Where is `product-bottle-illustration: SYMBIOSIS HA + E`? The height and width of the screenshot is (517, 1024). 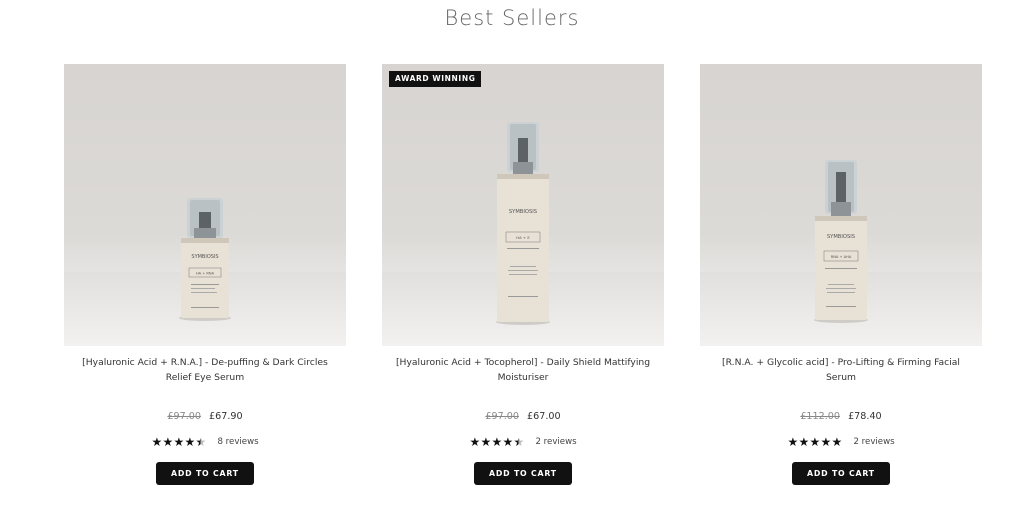 product-bottle-illustration: SYMBIOSIS HA + E is located at coordinates (523, 223).